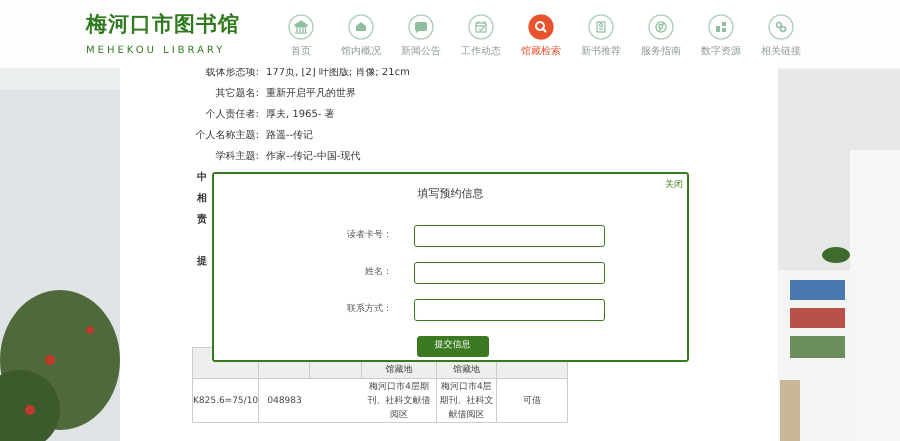 The image size is (900, 441). I want to click on field-label: 读者卡号：, so click(369, 235).